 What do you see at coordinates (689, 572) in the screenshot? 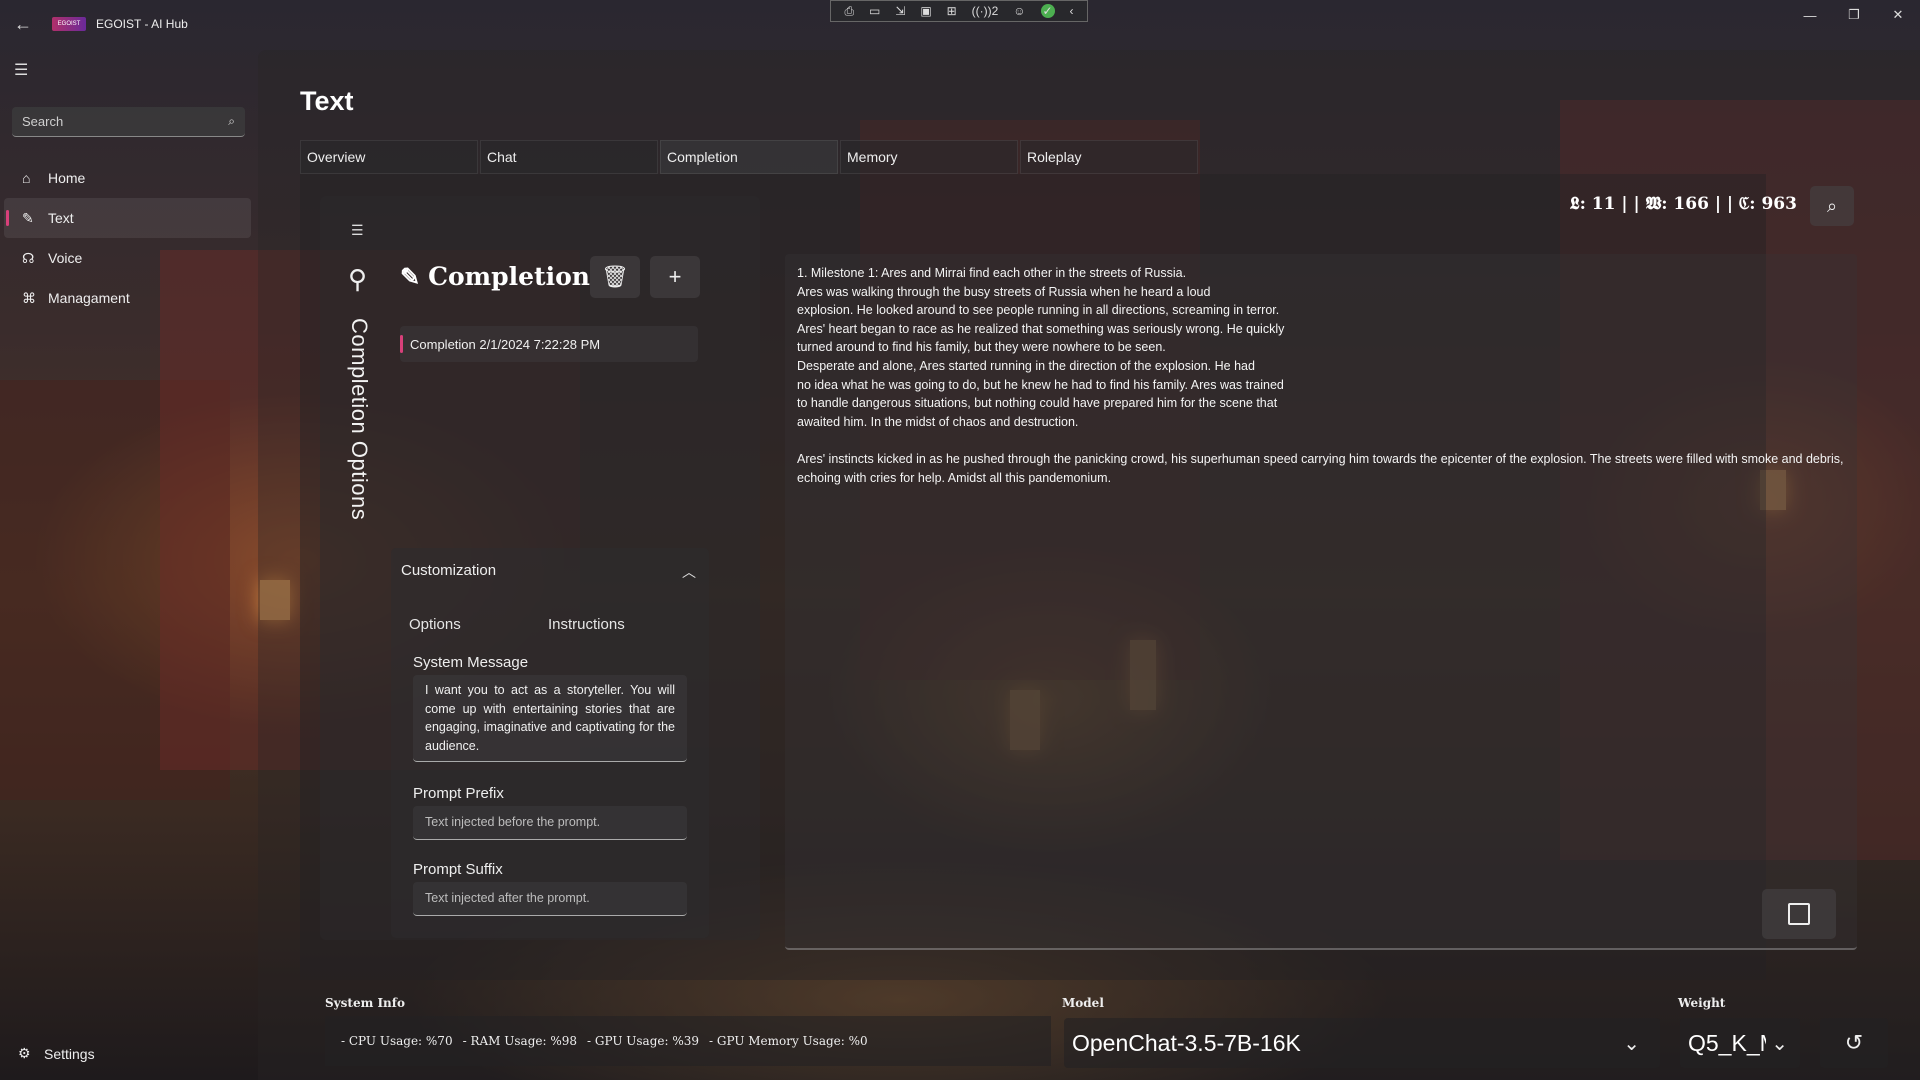
I see `chevron-up-icon: ︿` at bounding box center [689, 572].